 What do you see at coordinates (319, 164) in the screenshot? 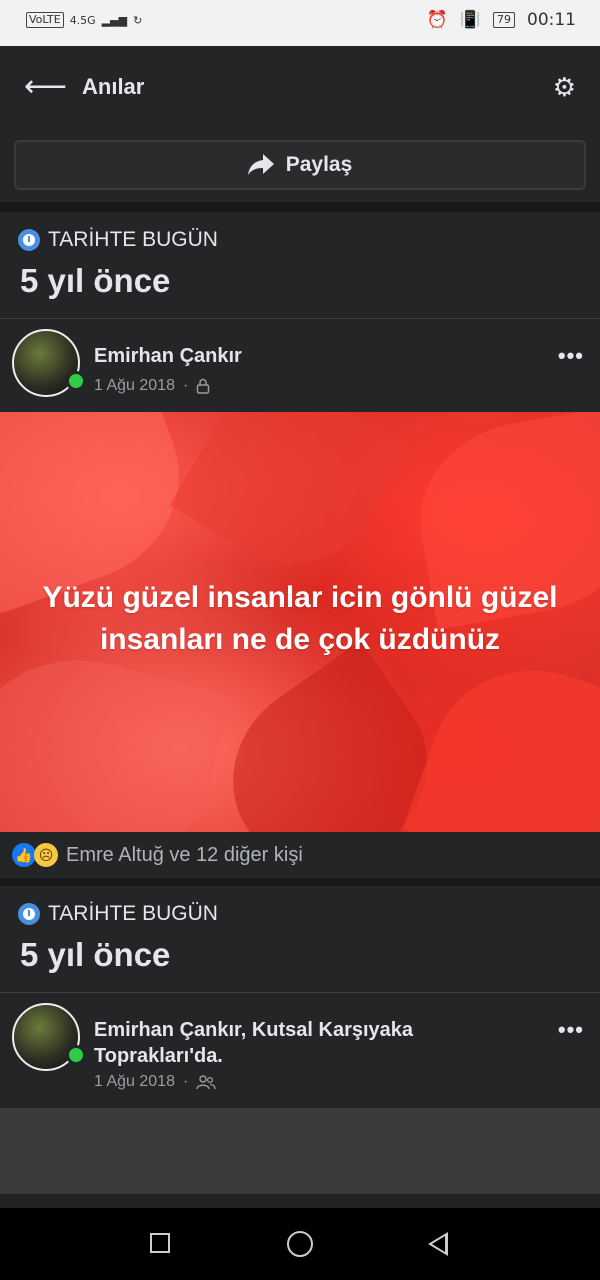
I see `share-label: Paylaş` at bounding box center [319, 164].